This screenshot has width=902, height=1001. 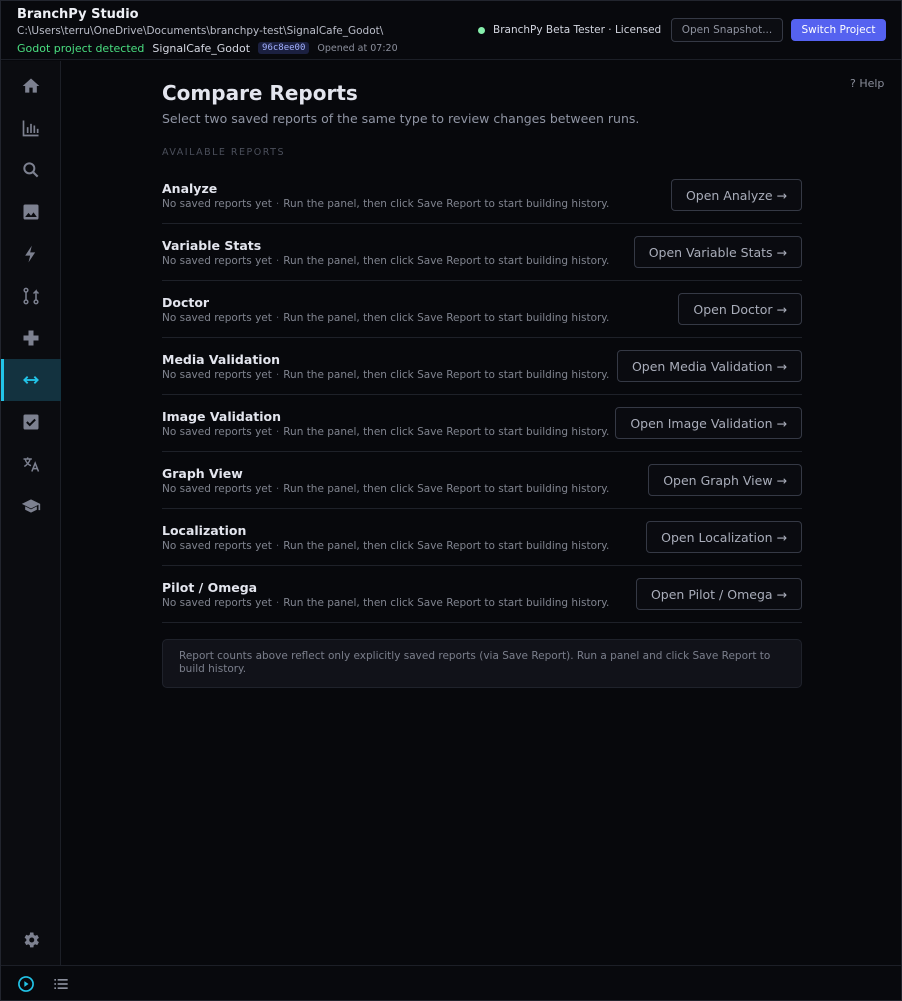 I want to click on sidebar-item-images, so click(x=31, y=212).